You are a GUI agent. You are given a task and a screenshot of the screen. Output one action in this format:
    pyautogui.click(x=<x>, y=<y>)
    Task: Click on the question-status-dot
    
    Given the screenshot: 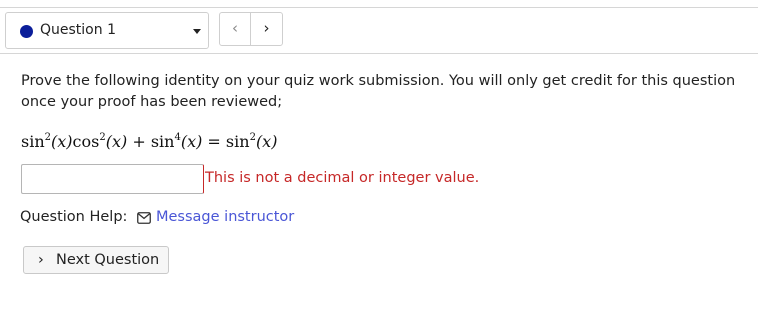 What is the action you would take?
    pyautogui.click(x=26, y=31)
    